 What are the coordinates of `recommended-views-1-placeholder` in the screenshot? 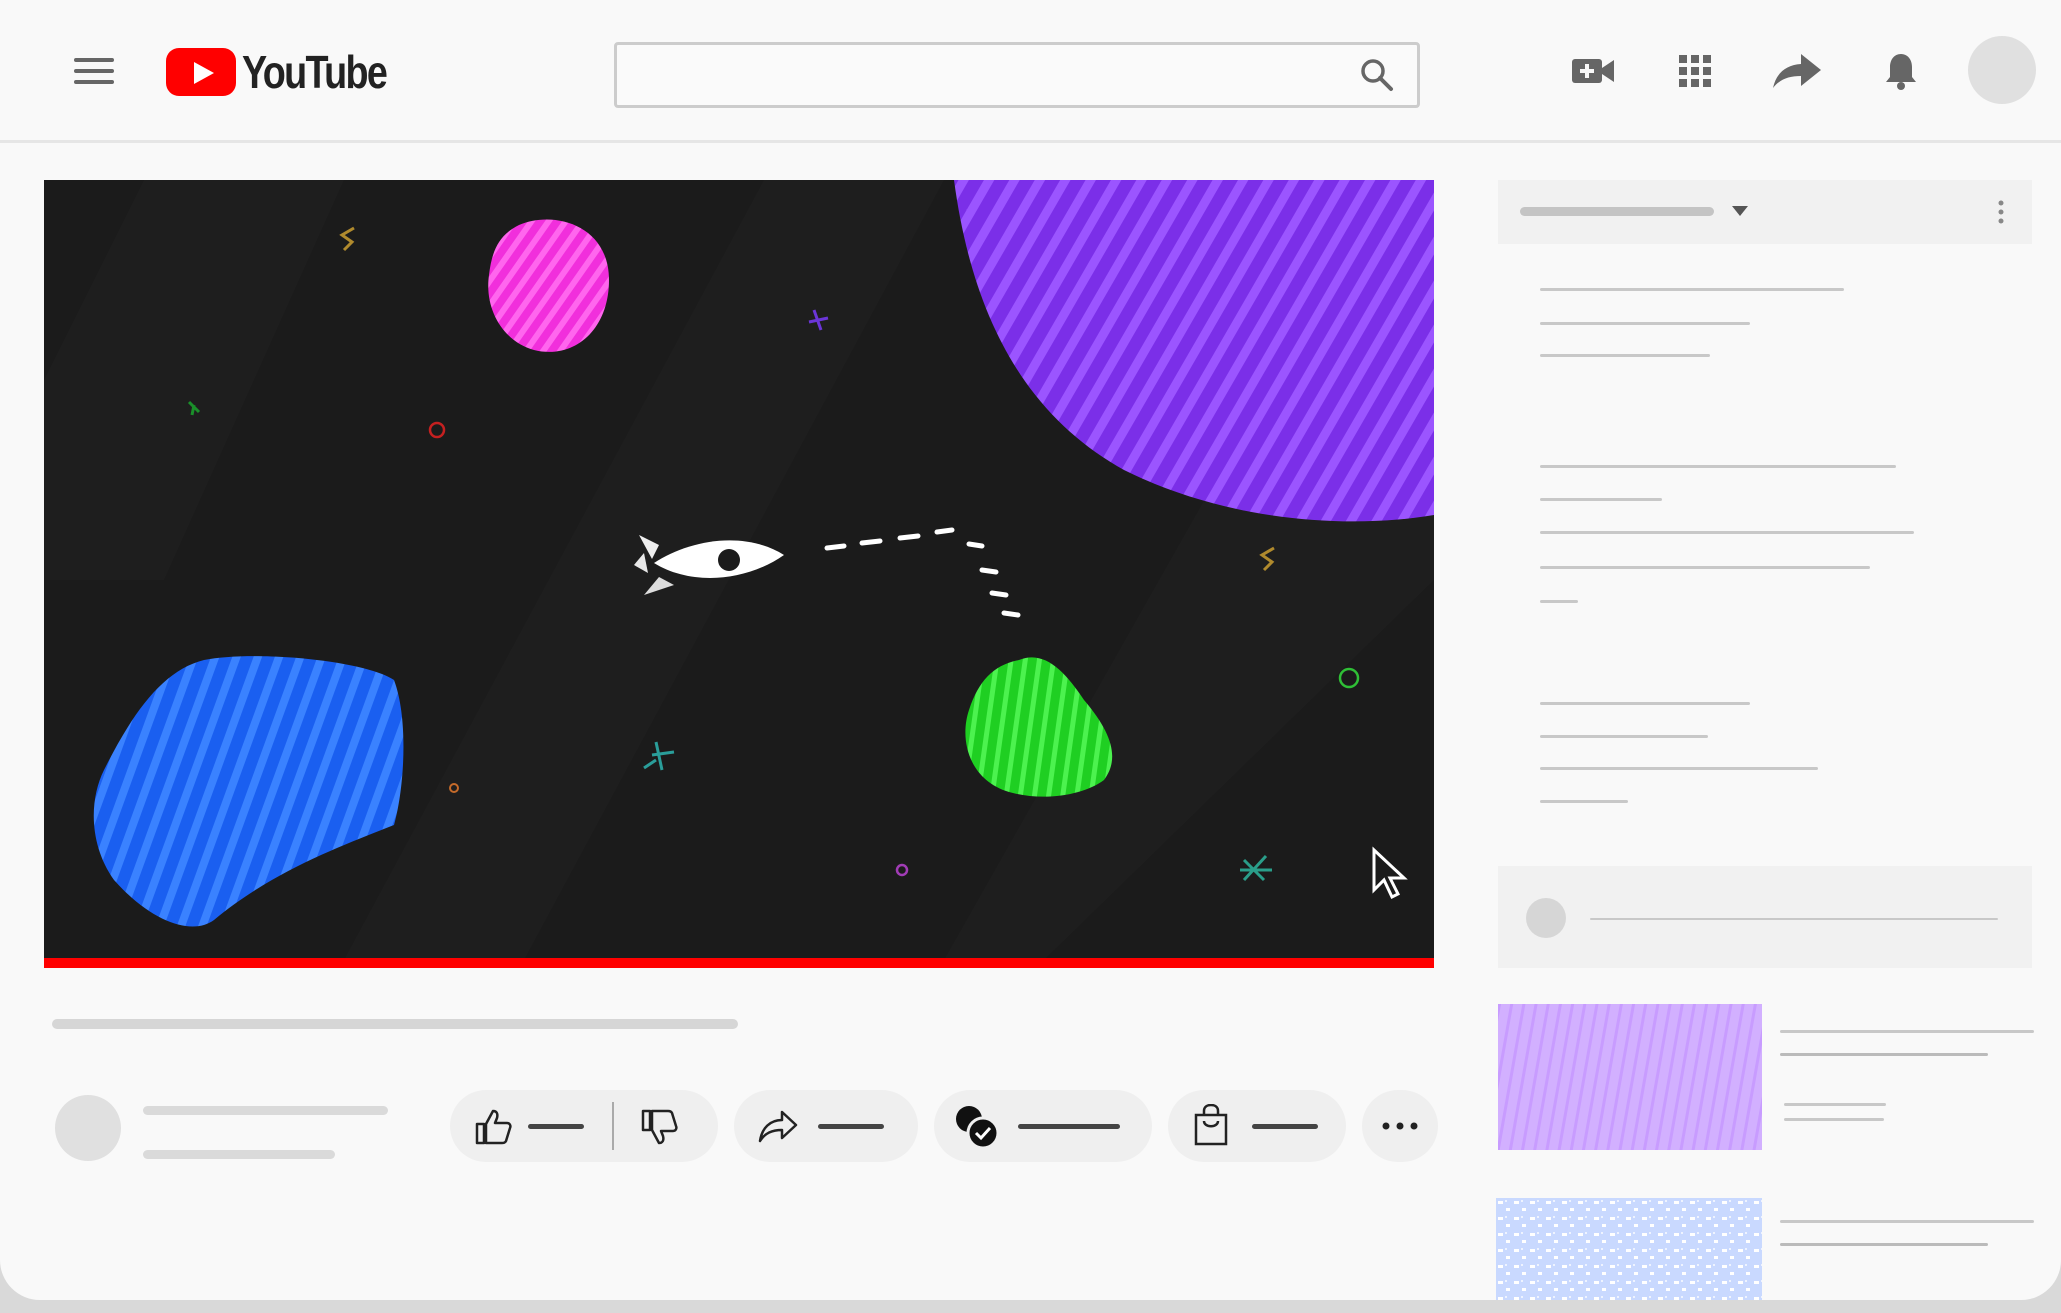 It's located at (1834, 1119).